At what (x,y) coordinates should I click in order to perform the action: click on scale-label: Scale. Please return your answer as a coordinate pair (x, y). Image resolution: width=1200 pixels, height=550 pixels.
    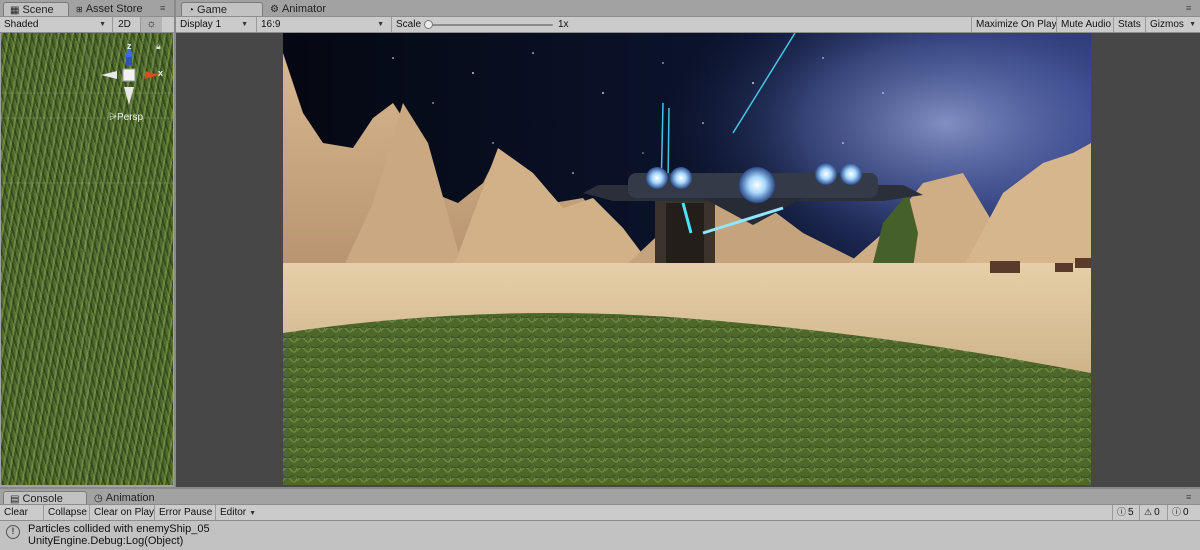
    Looking at the image, I should click on (409, 24).